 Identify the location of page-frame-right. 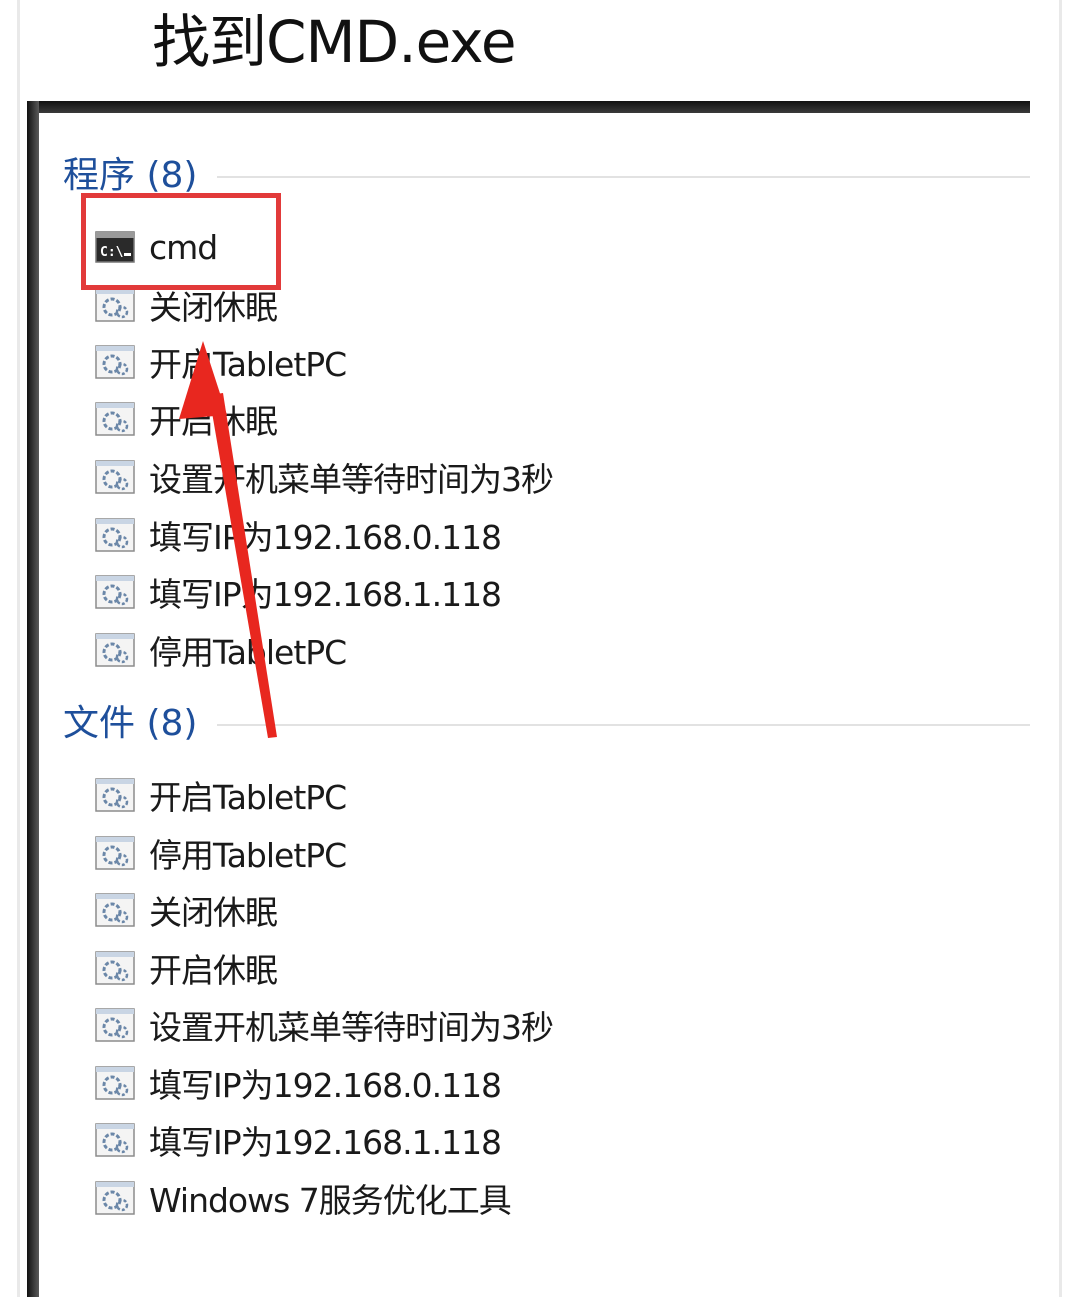
(1060, 648).